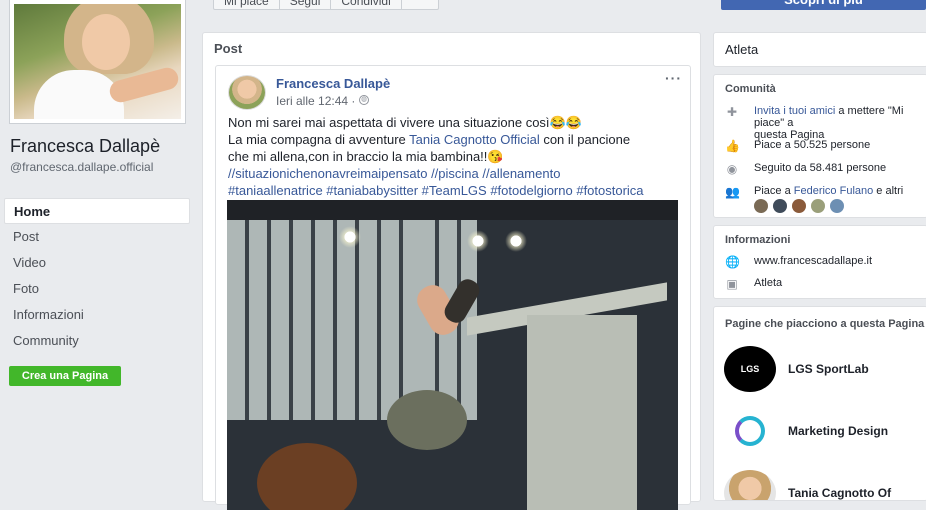 Image resolution: width=926 pixels, height=510 pixels. Describe the element at coordinates (750, 89) in the screenshot. I see `community-title: Comunità` at that location.